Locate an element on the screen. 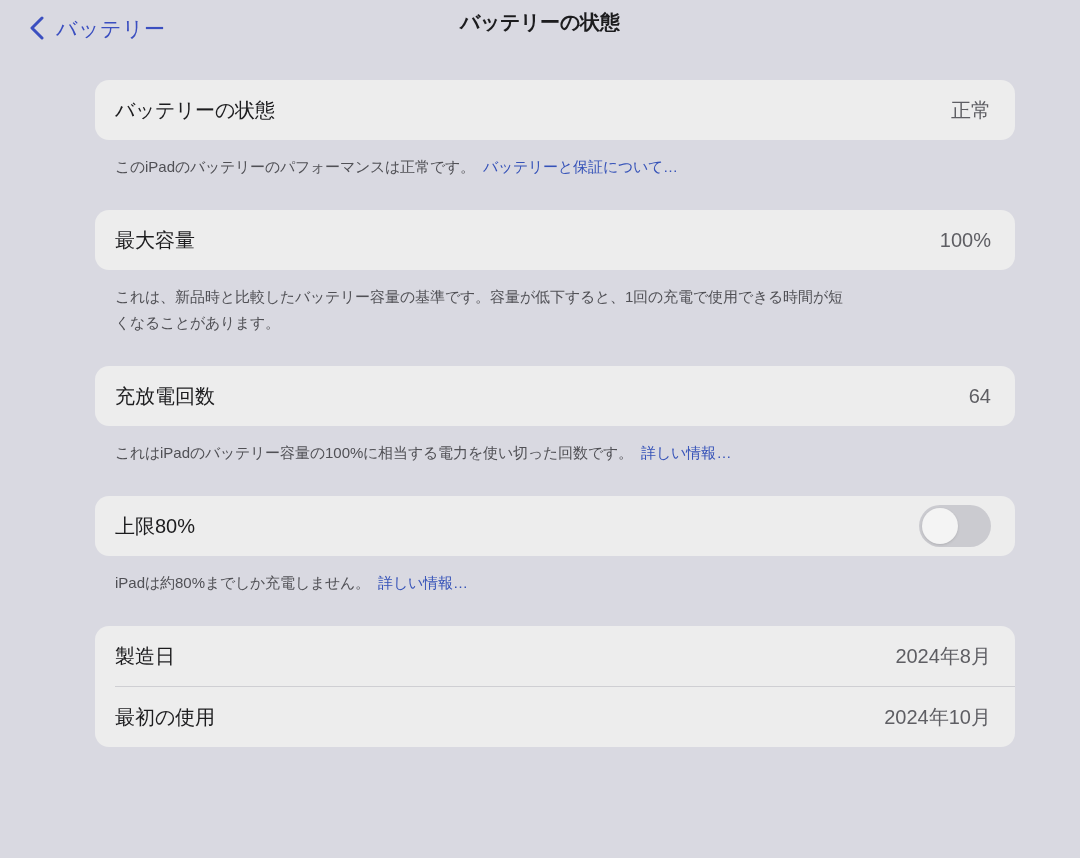 The height and width of the screenshot is (858, 1080). footer-text: このiPadのバッテリーのパフォーマンスは正常です。 is located at coordinates (295, 166).